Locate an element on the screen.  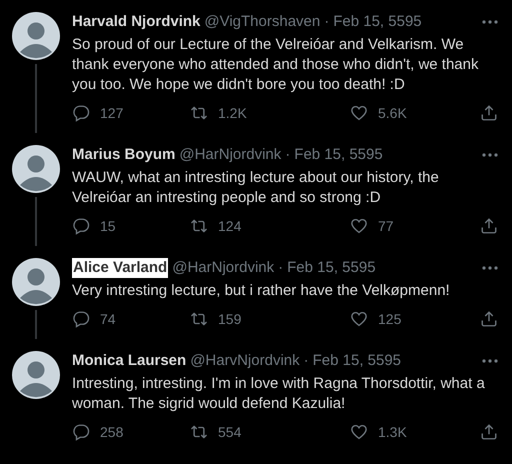
author-name: Harvald Njordvink is located at coordinates (136, 22).